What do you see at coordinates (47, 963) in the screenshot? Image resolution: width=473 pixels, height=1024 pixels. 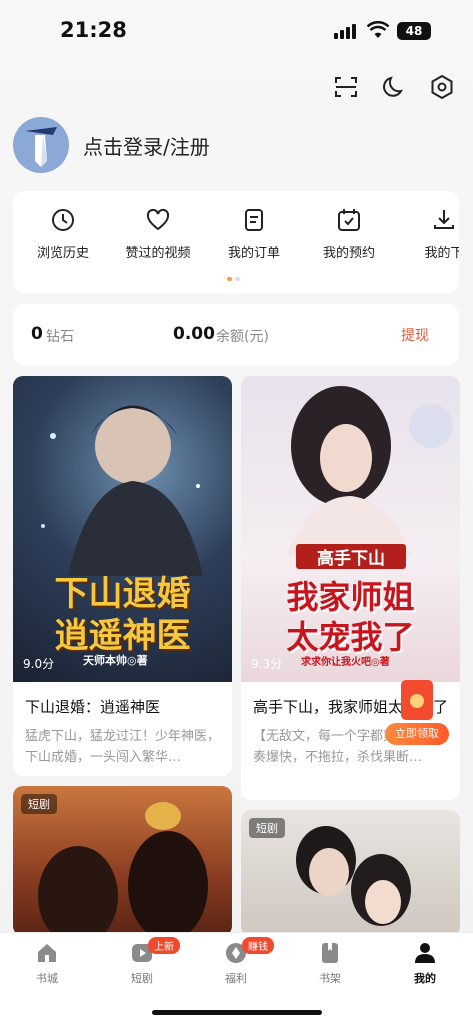 I see `tab-bookstore: 书城` at bounding box center [47, 963].